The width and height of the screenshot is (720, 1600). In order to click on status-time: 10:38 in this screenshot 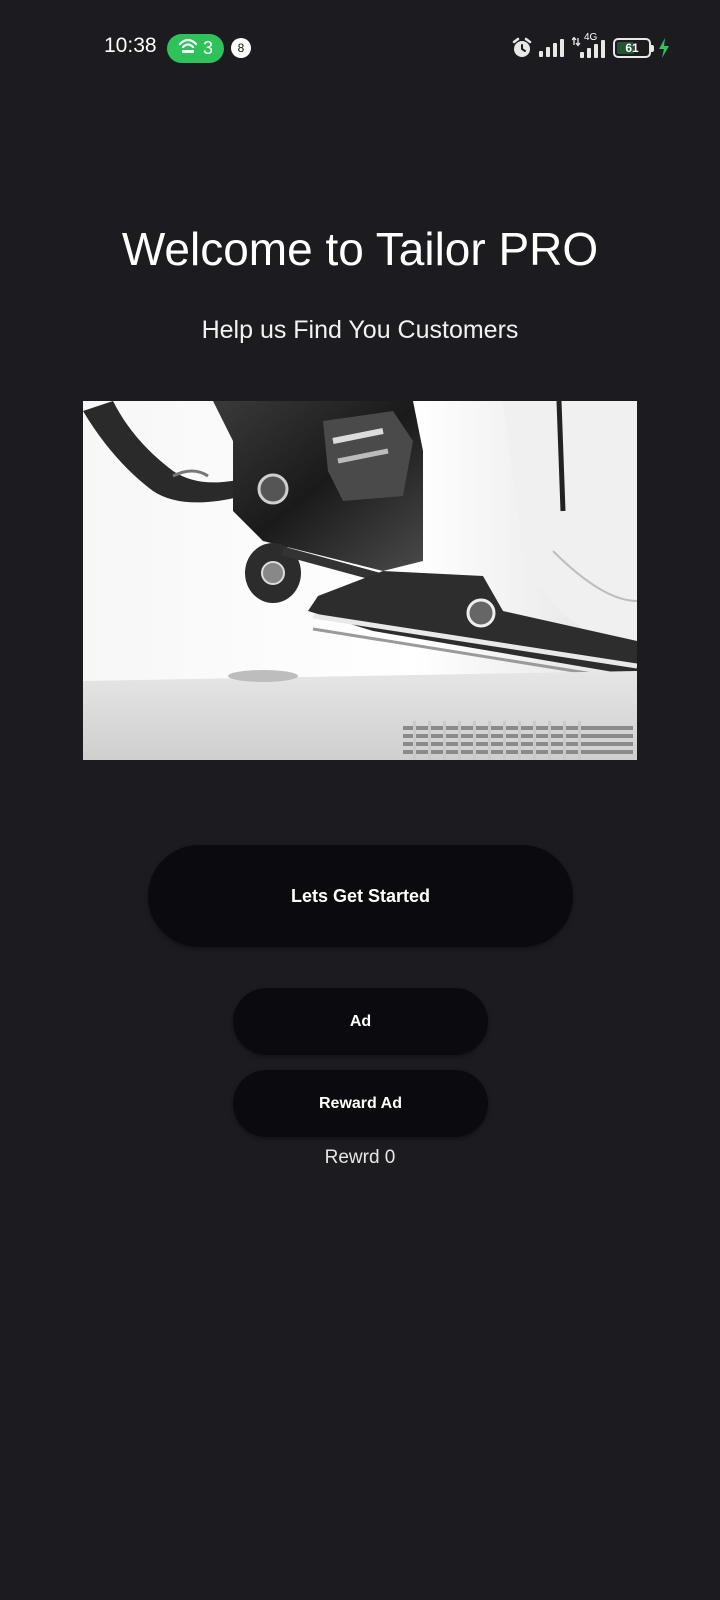, I will do `click(130, 45)`.